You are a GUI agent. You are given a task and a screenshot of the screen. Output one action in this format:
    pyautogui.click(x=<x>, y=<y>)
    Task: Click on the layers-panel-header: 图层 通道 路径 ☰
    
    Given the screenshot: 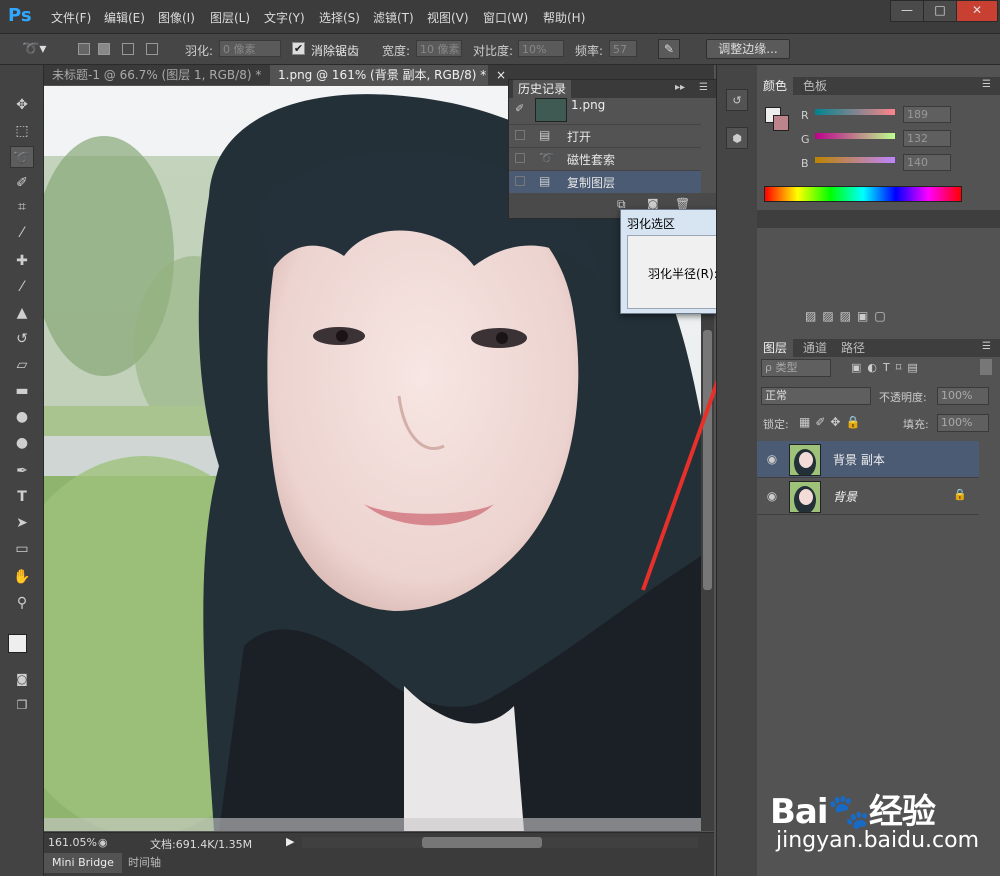 What is the action you would take?
    pyautogui.click(x=878, y=348)
    